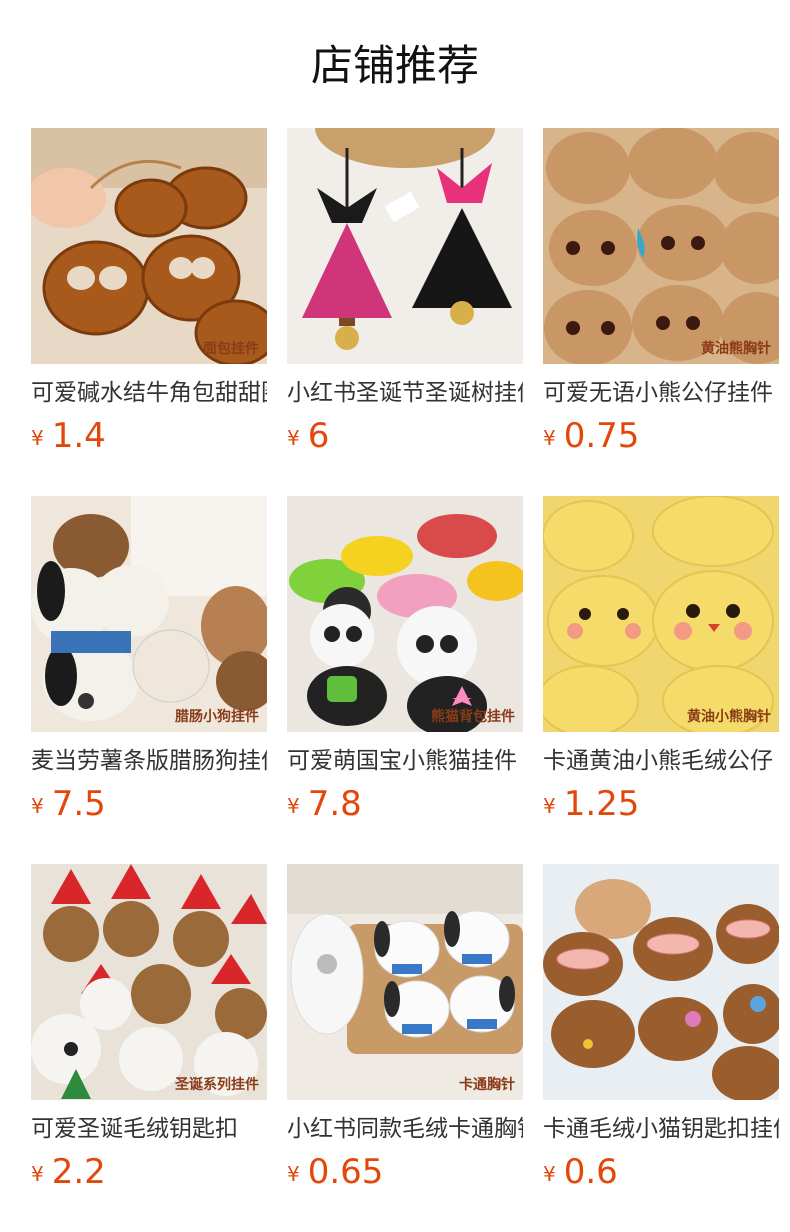 This screenshot has height=1232, width=790. Describe the element at coordinates (661, 805) in the screenshot. I see `product-price: ¥1.25` at that location.